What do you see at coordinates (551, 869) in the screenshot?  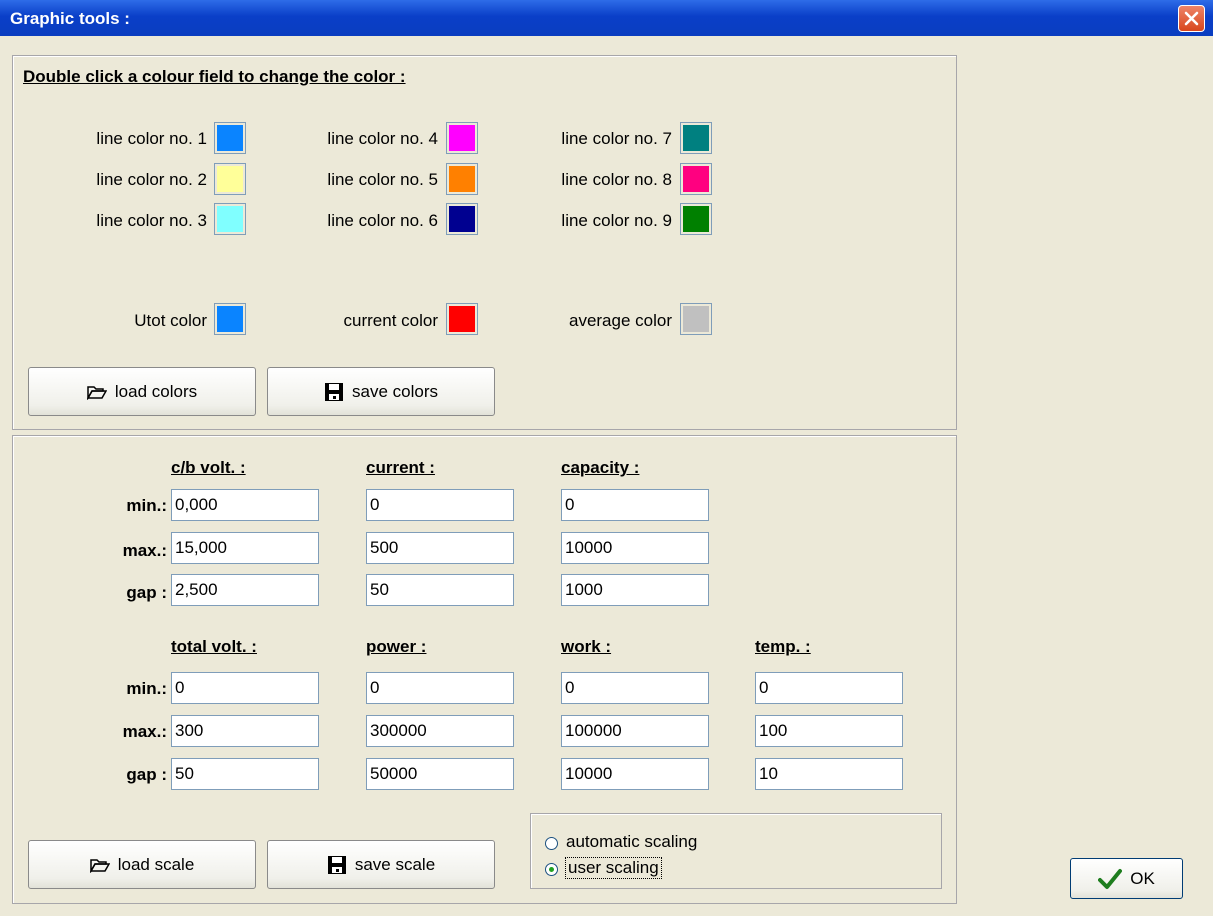 I see `user-scaling-radio` at bounding box center [551, 869].